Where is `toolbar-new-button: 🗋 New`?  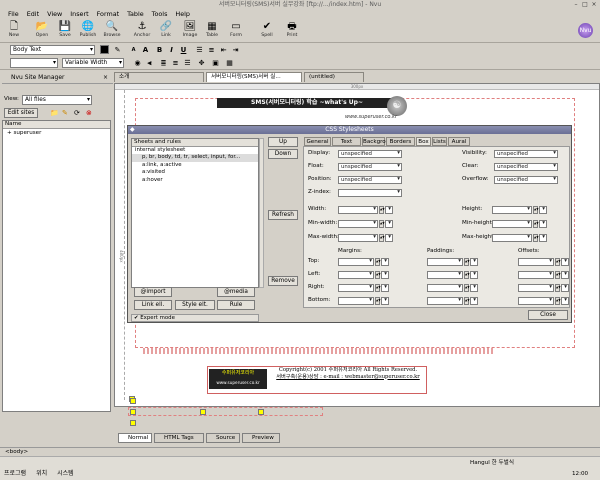 toolbar-new-button: 🗋 New is located at coordinates (14, 30).